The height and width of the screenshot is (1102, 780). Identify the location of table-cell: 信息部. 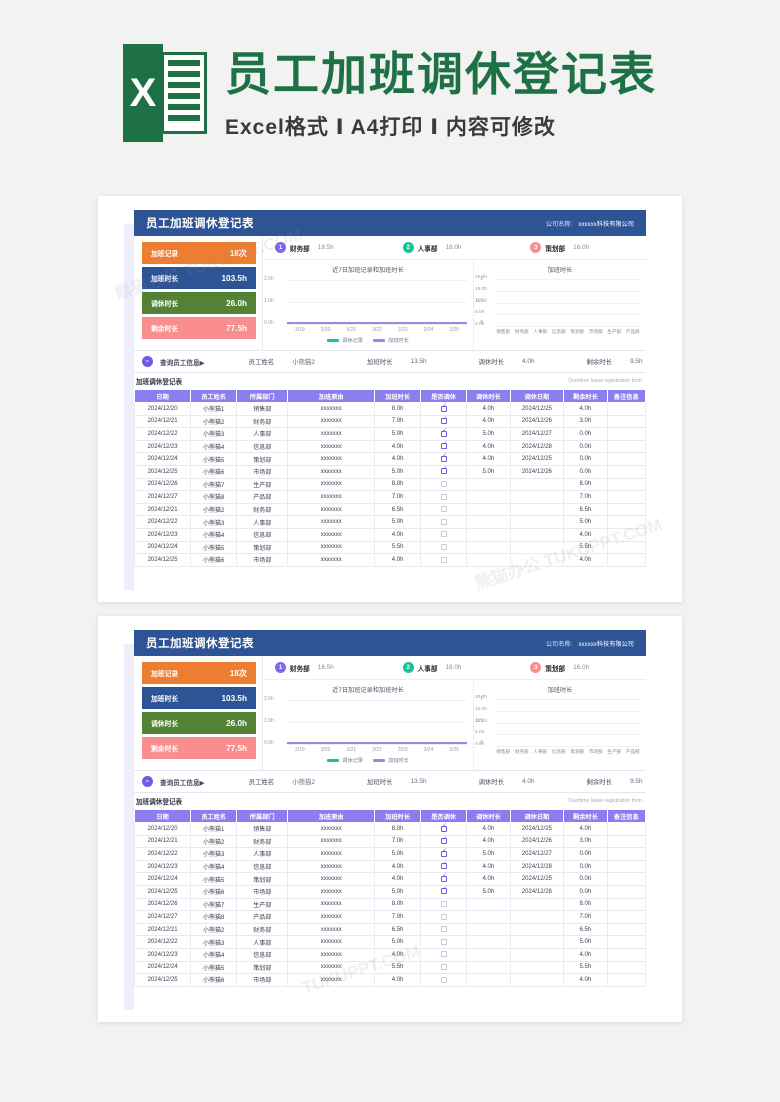
(262, 867).